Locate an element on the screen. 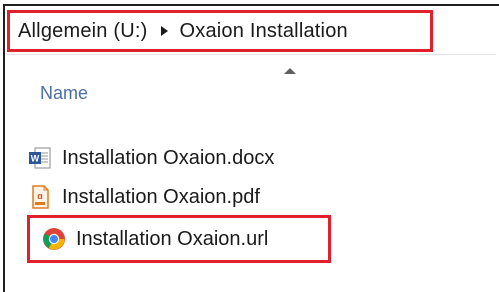 This screenshot has width=499, height=292. pdf-document-icon: ɑ is located at coordinates (40, 197).